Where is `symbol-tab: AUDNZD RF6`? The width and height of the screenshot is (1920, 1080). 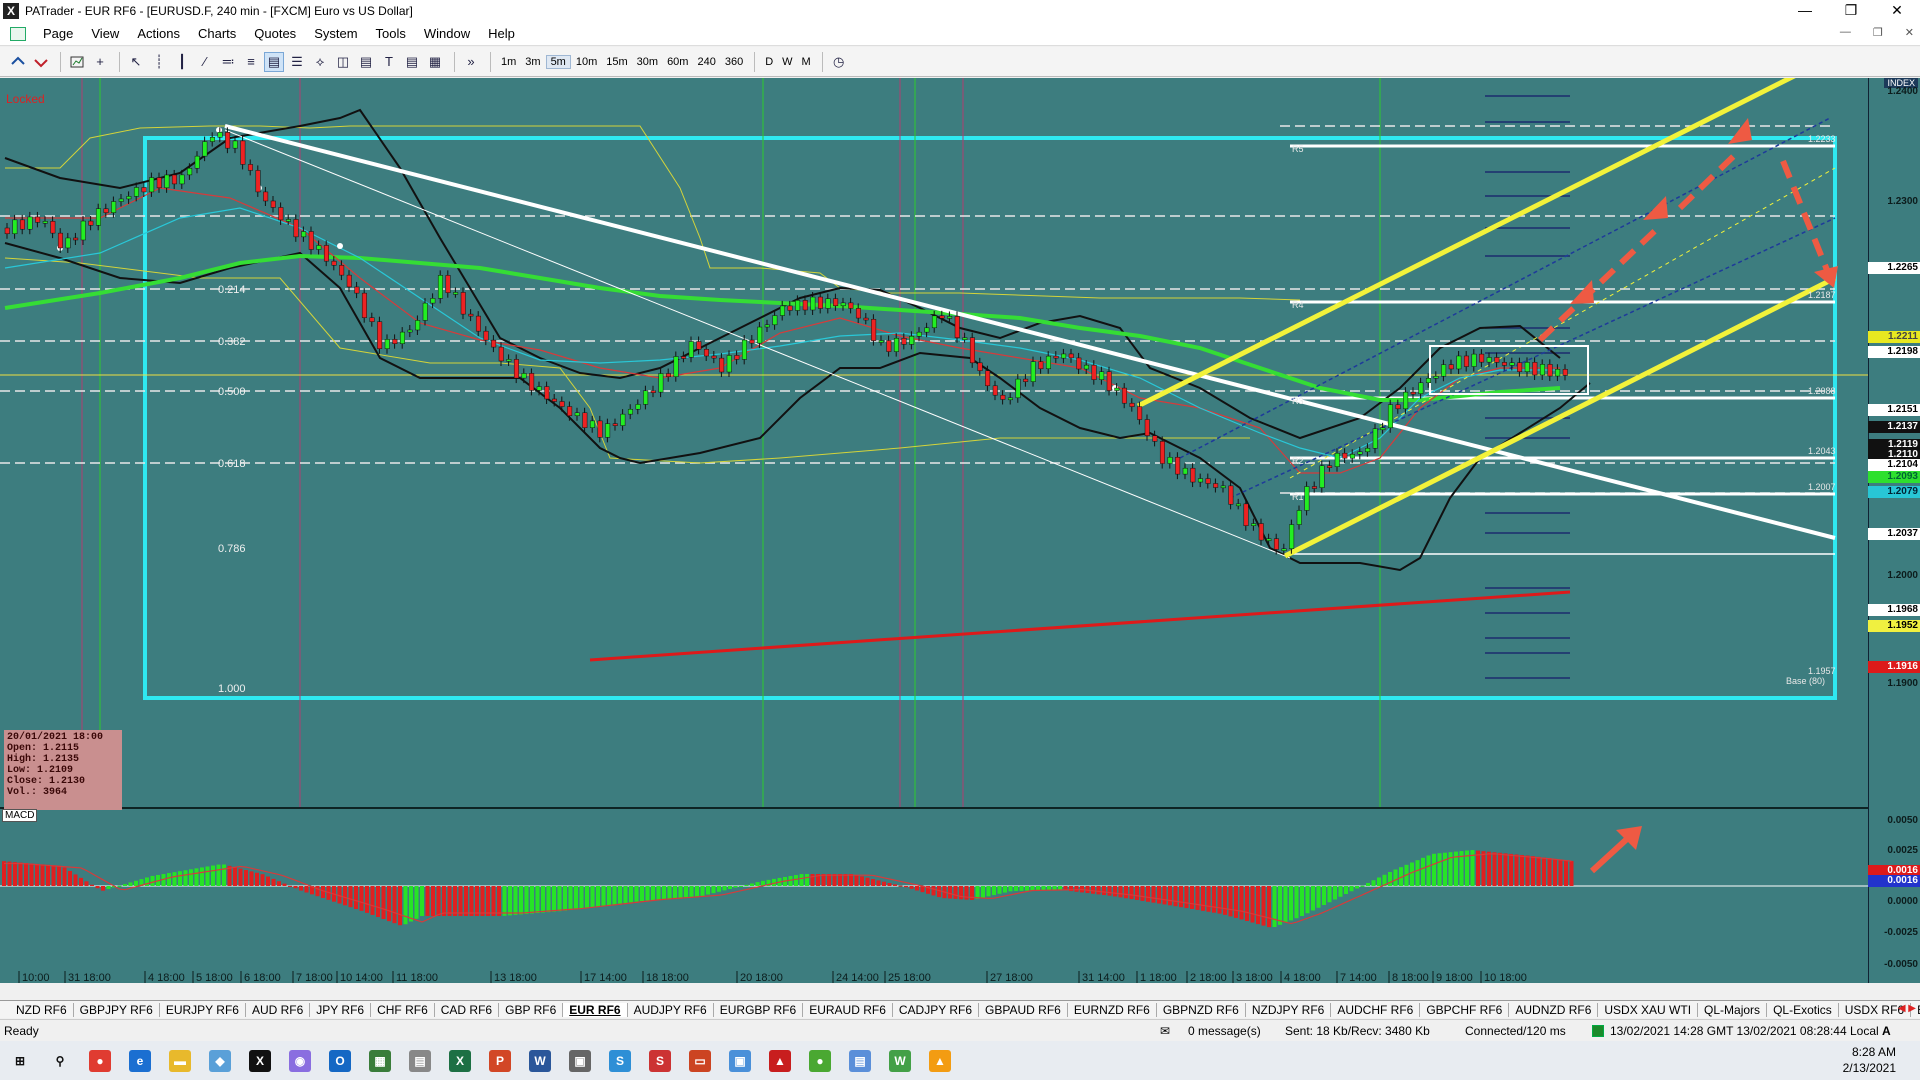
symbol-tab: AUDNZD RF6 is located at coordinates (1554, 1009).